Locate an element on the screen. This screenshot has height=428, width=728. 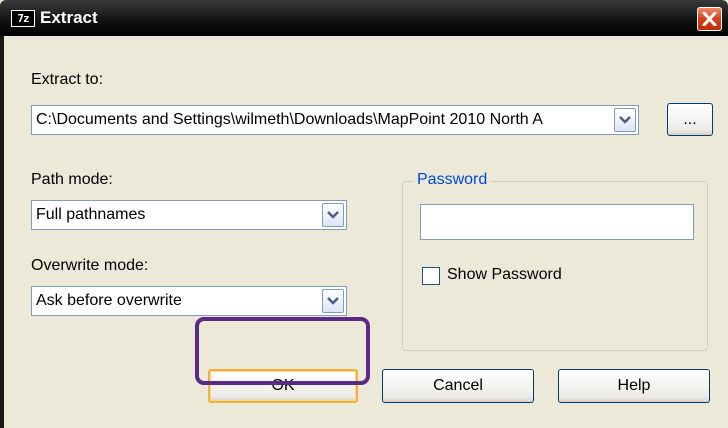
path-mode-value: Full pathnames is located at coordinates (176, 215).